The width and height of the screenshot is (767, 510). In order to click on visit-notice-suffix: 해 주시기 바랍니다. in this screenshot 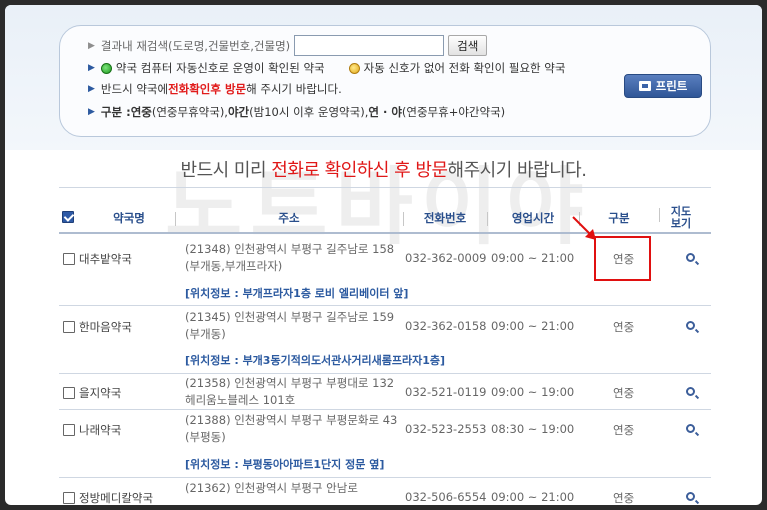, I will do `click(294, 89)`.